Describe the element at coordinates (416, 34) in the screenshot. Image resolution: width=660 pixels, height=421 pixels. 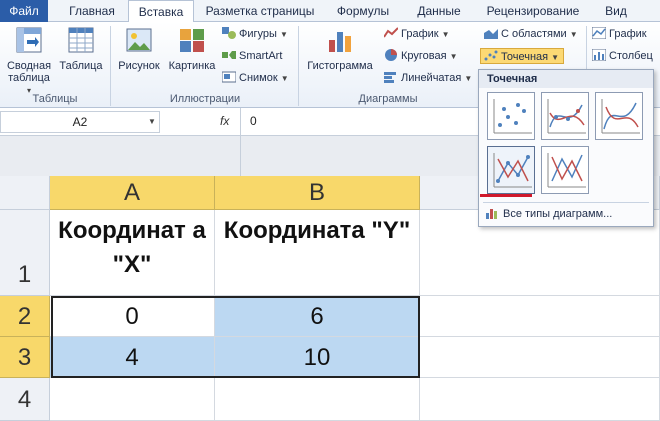
I see `line-chart-button: График ▼` at that location.